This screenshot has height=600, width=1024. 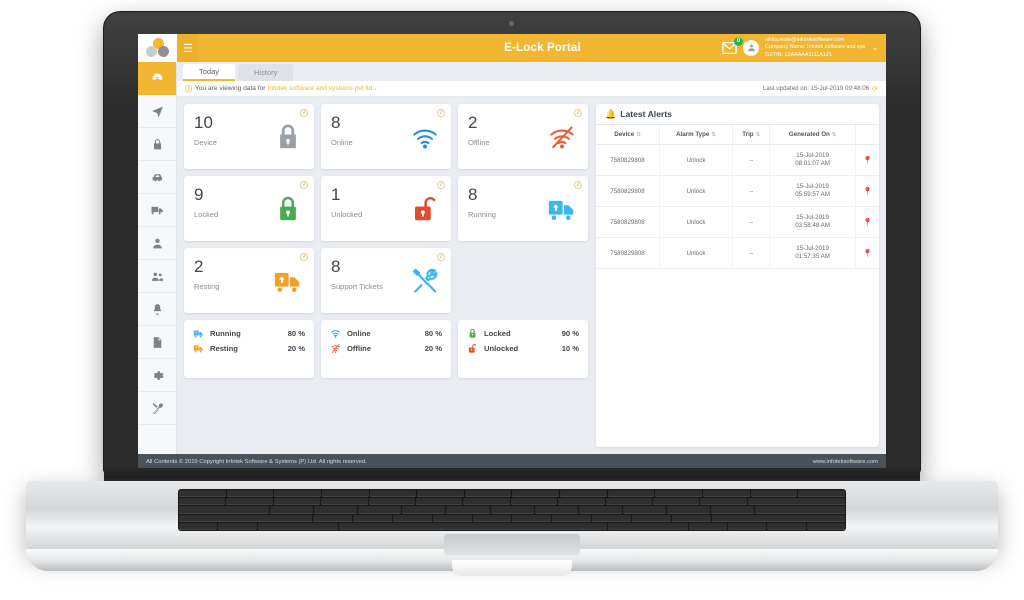 What do you see at coordinates (696, 135) in the screenshot?
I see `column-header-alarm-type: Alarm Type ⇅` at bounding box center [696, 135].